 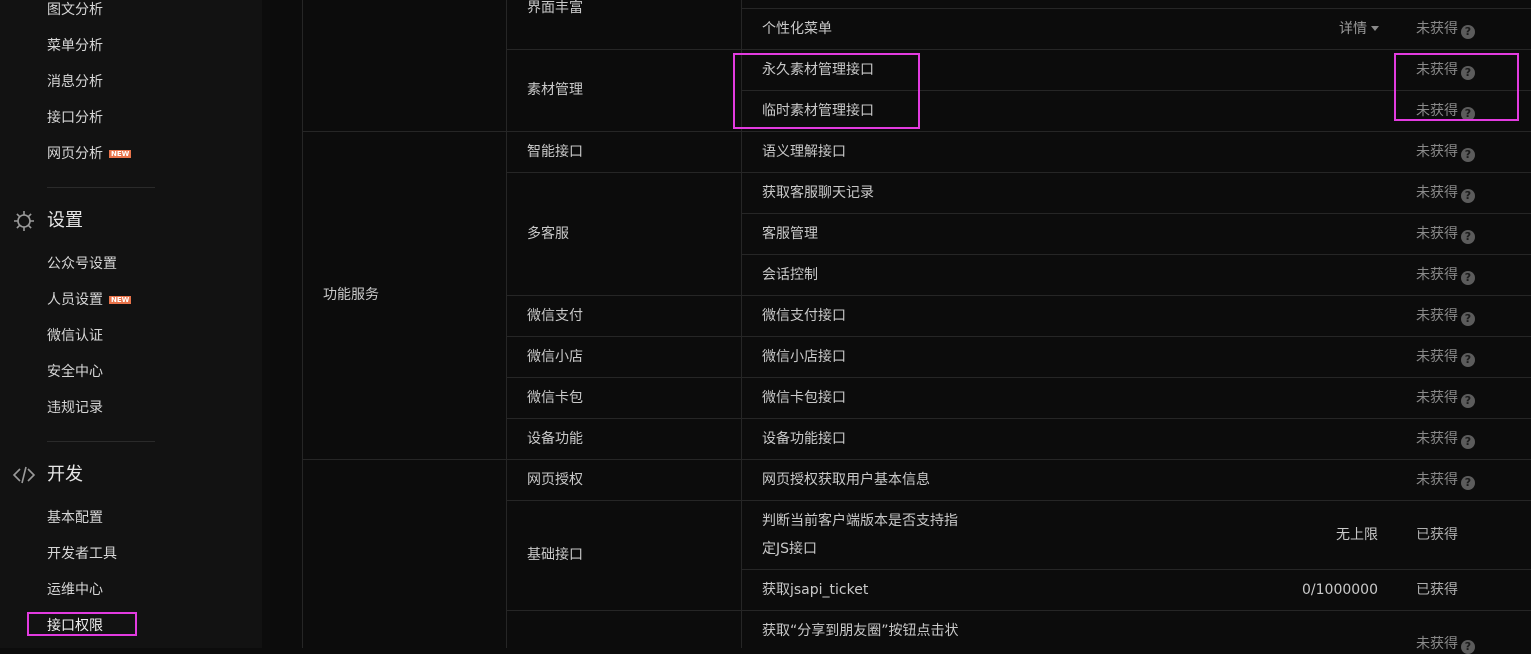 What do you see at coordinates (555, 555) in the screenshot?
I see `category-label: 基础接口` at bounding box center [555, 555].